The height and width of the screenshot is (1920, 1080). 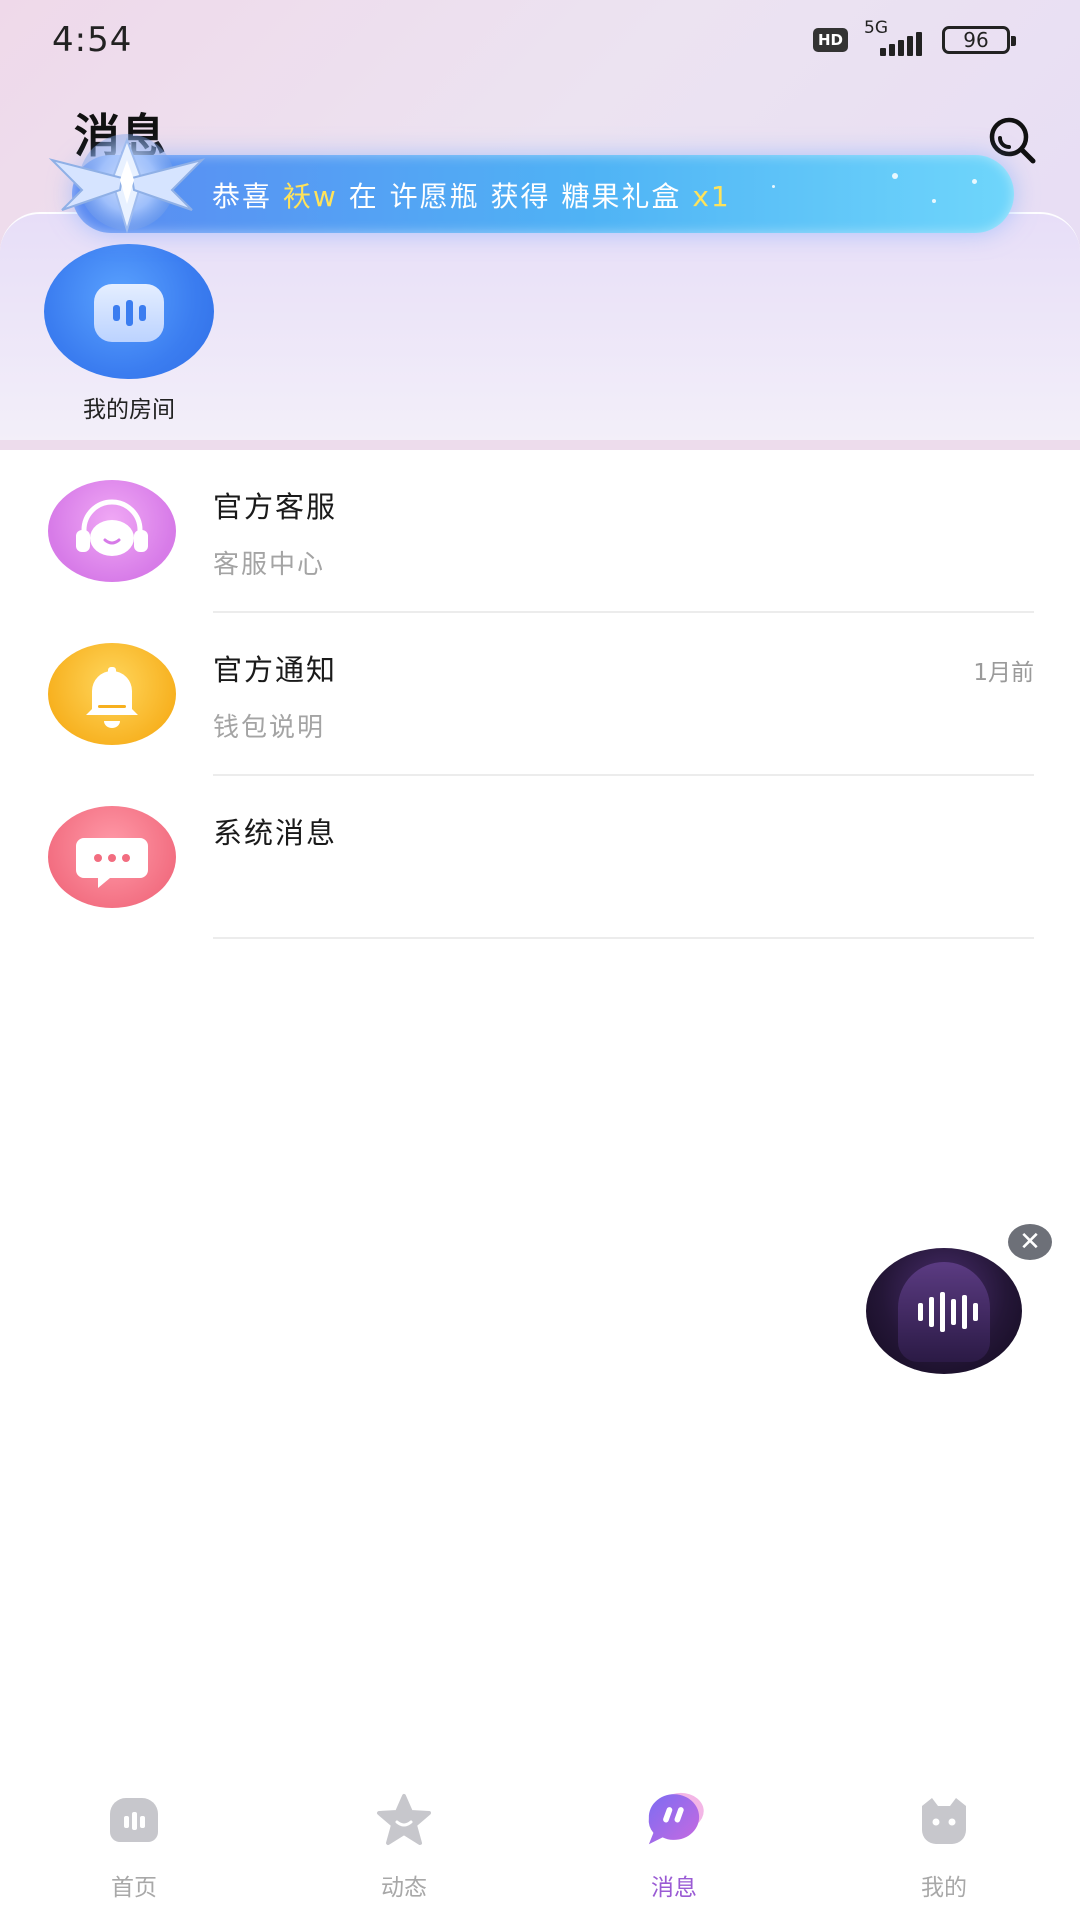 What do you see at coordinates (1030, 1242) in the screenshot?
I see `close-floating-room-button: ✕` at bounding box center [1030, 1242].